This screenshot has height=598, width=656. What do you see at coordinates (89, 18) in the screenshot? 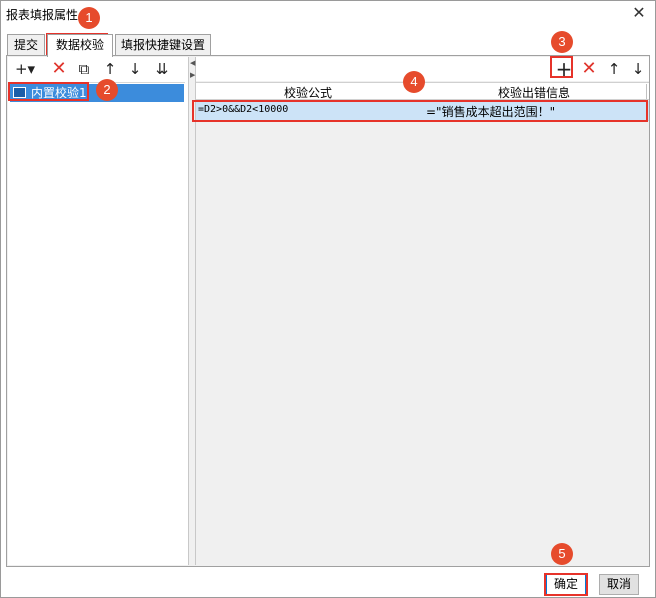
I see `annotation-badge-1: 1` at bounding box center [89, 18].